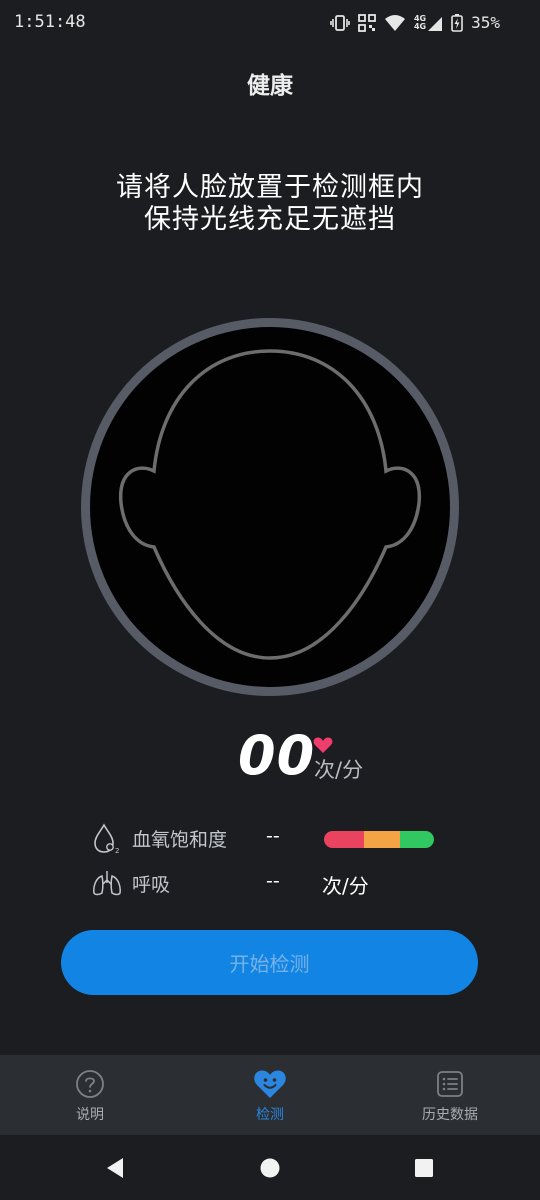 This screenshot has width=540, height=1200. I want to click on nav-item-history: 历史数据, so click(450, 1095).